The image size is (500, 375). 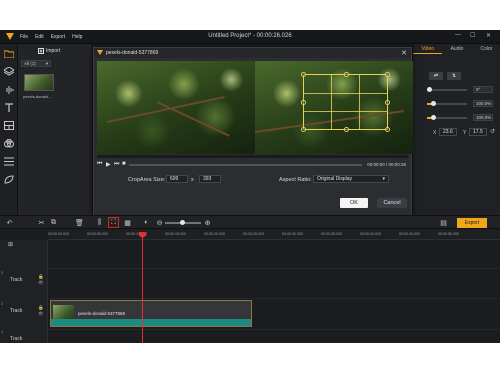 What do you see at coordinates (53, 222) in the screenshot?
I see `copy-icon: ⧉` at bounding box center [53, 222].